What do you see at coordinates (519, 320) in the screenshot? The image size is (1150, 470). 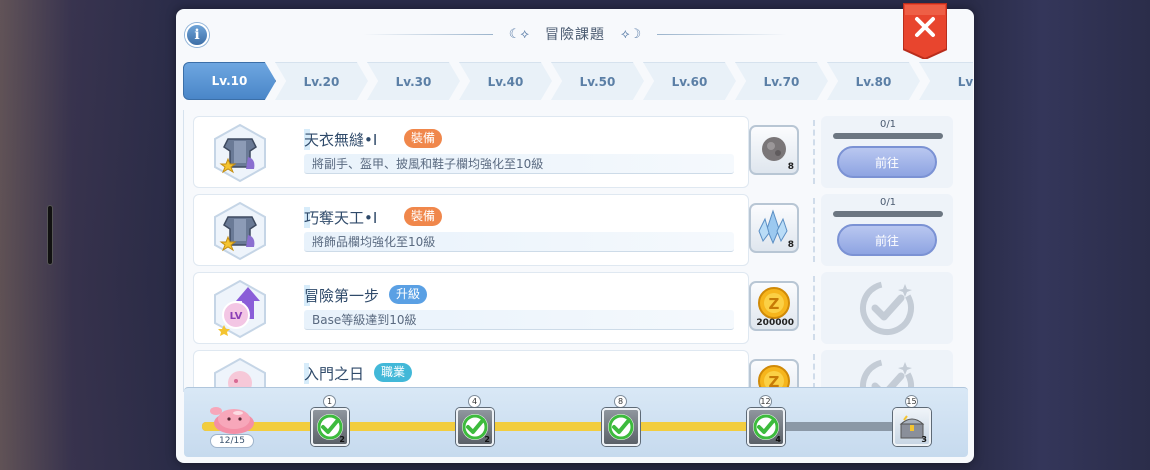 I see `quest-description: Base等級達到10級` at bounding box center [519, 320].